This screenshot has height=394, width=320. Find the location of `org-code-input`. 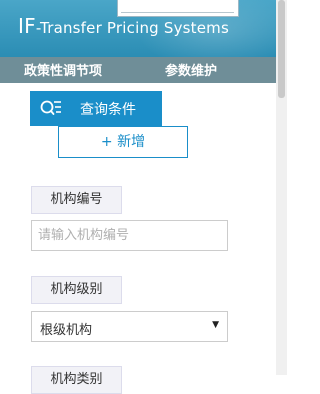

org-code-input is located at coordinates (129, 235).